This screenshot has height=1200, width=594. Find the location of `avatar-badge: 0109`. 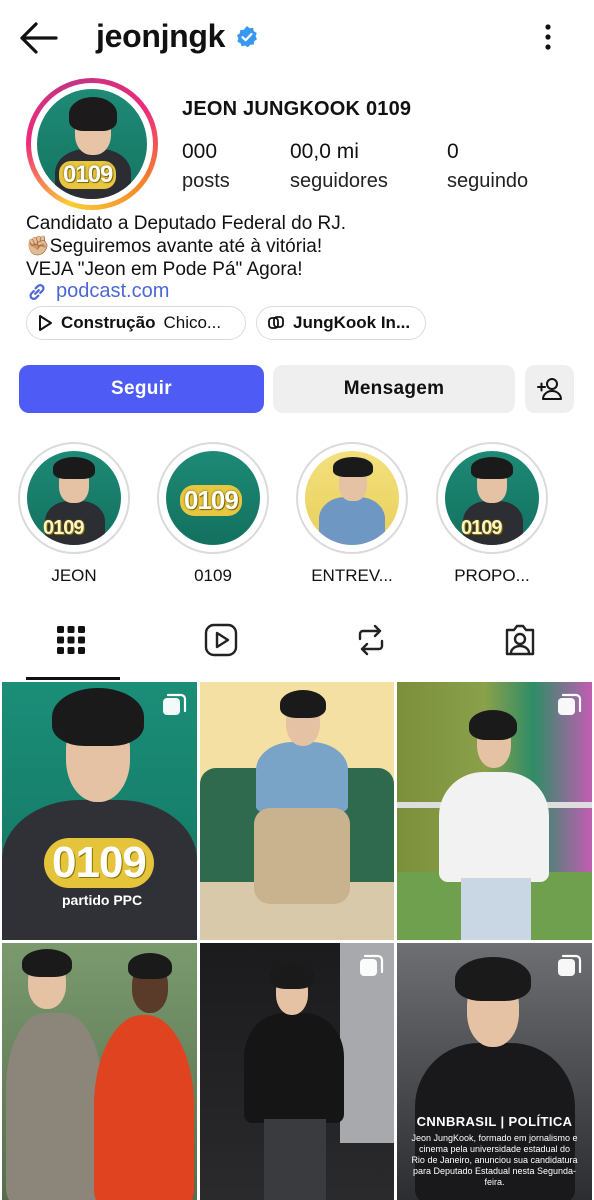

avatar-badge: 0109 is located at coordinates (88, 175).